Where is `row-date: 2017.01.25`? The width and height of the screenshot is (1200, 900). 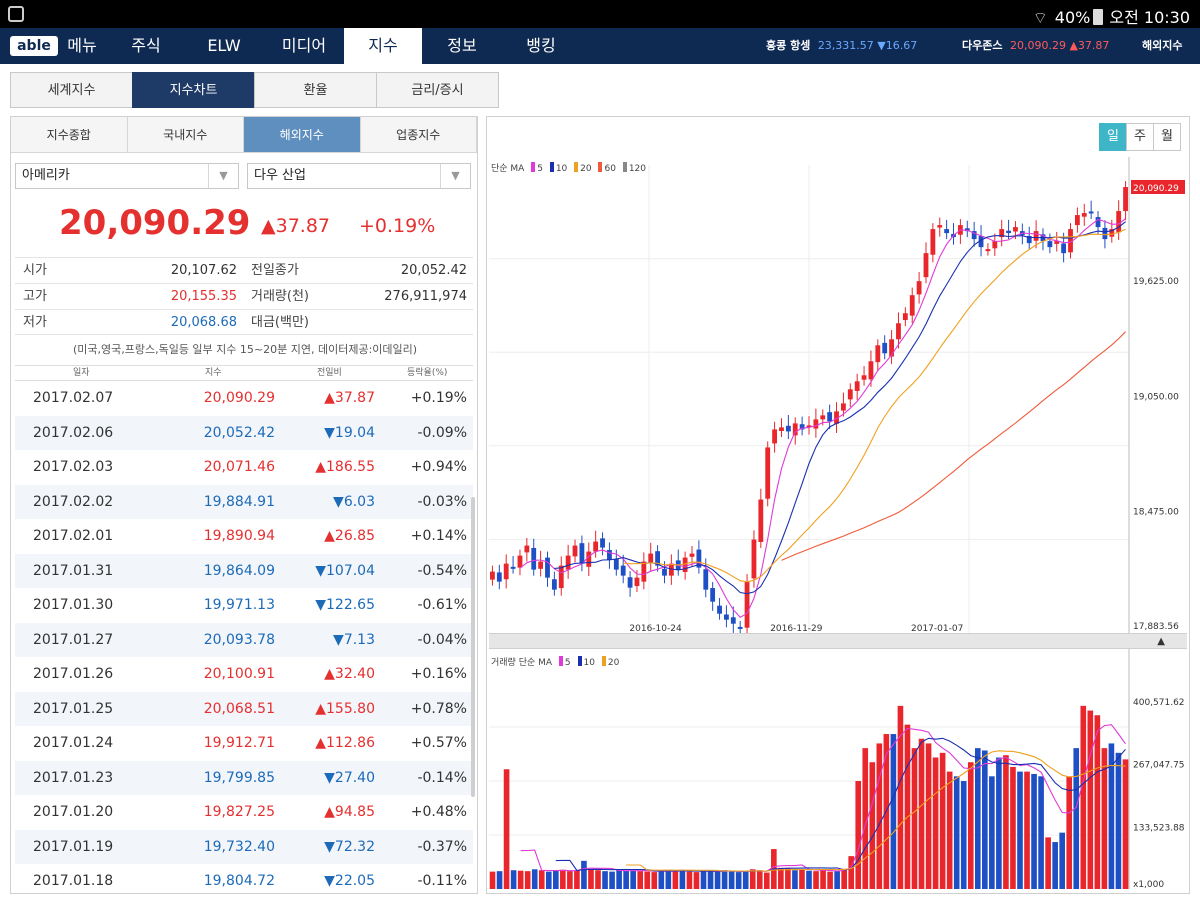
row-date: 2017.01.25 is located at coordinates (73, 708).